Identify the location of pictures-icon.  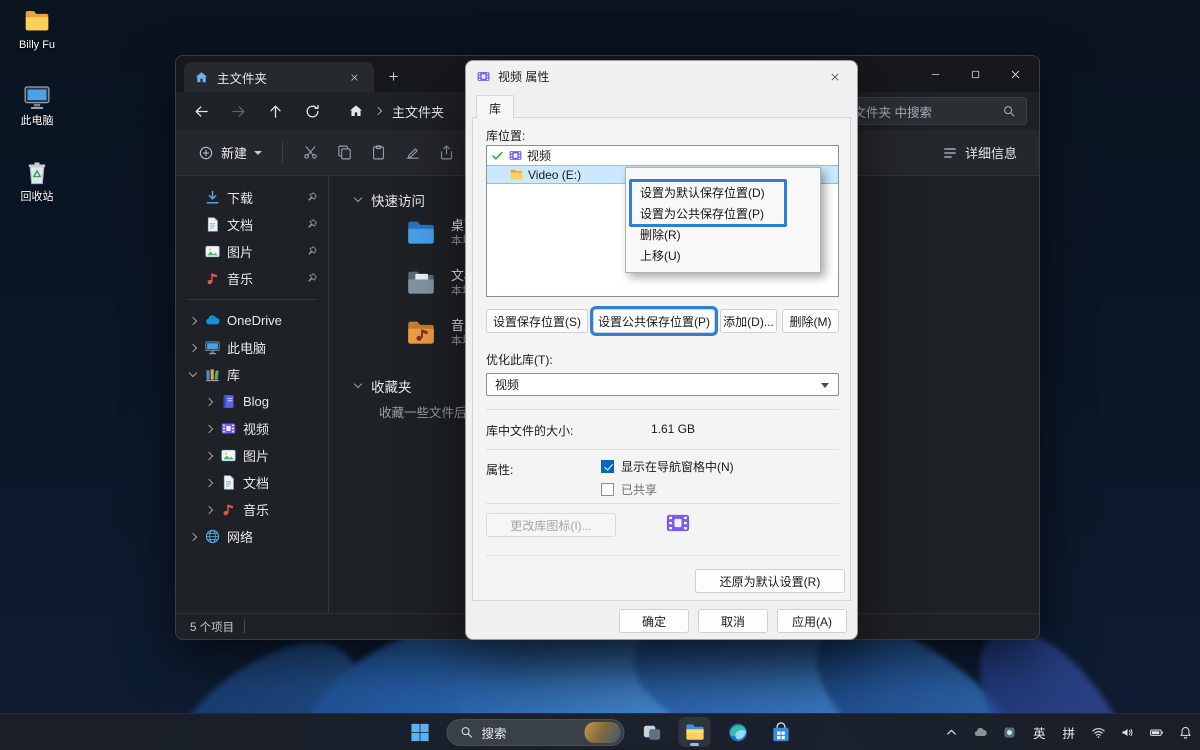
(228, 455).